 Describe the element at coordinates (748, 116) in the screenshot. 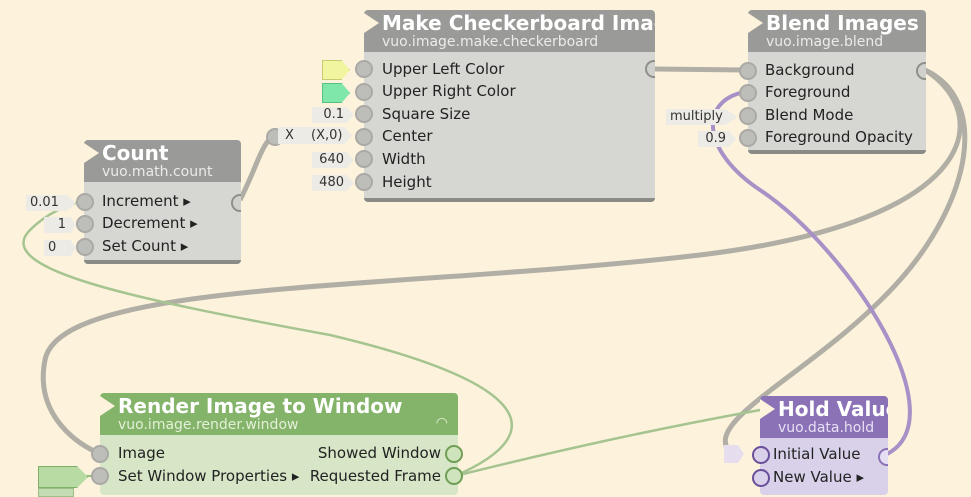

I see `port-blend-mode-icon` at that location.